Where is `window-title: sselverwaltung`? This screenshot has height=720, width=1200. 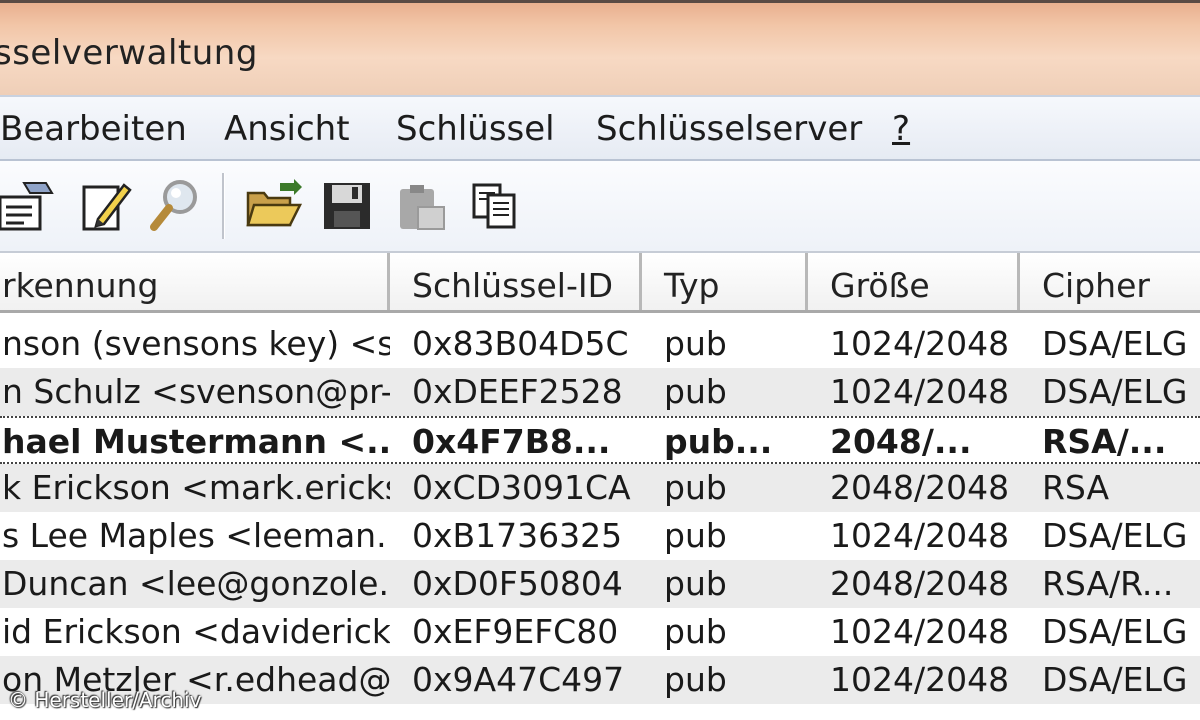 window-title: sselverwaltung is located at coordinates (129, 53).